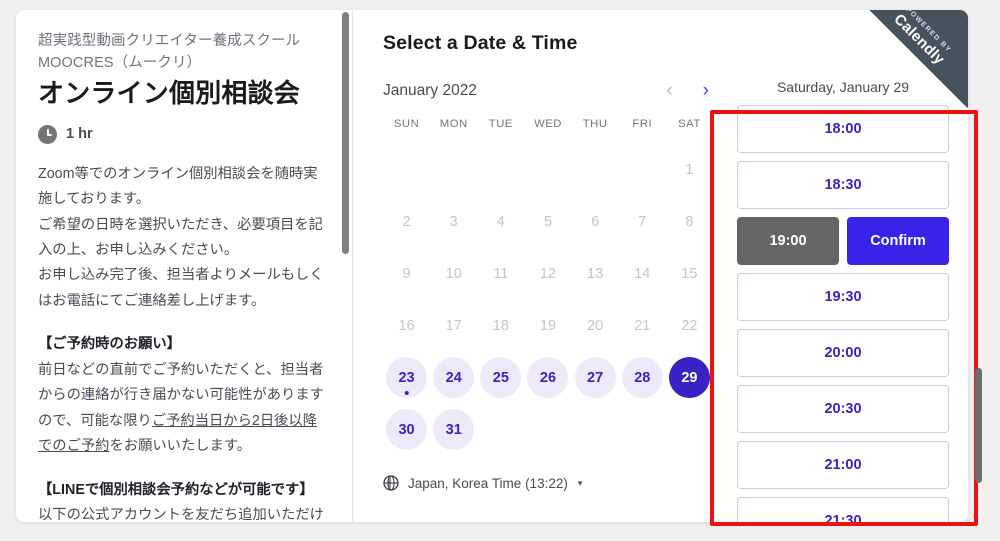  I want to click on time-slot-1800: 18:00, so click(843, 129).